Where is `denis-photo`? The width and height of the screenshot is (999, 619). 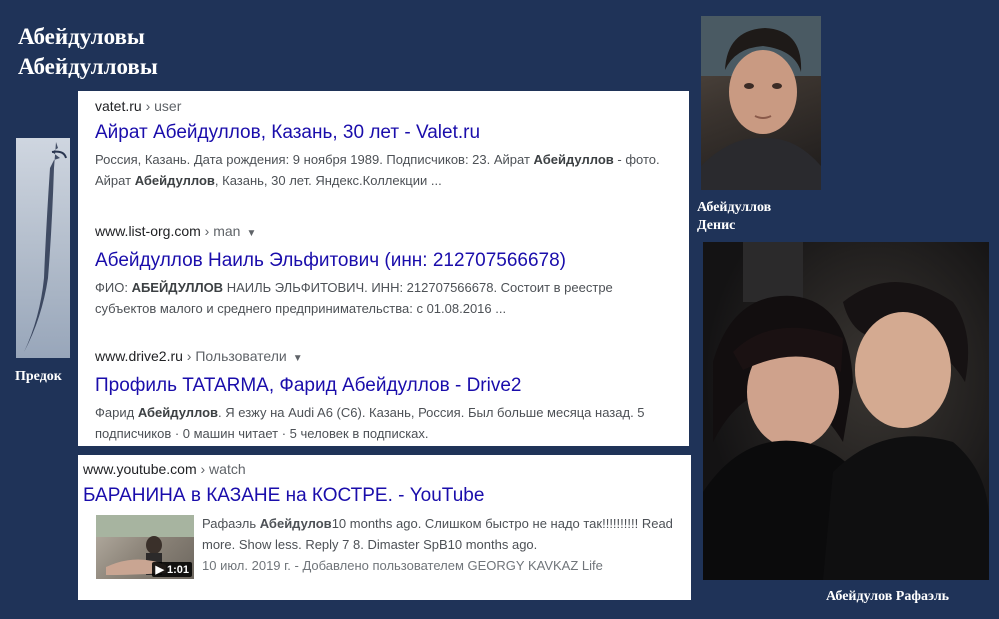 denis-photo is located at coordinates (761, 103).